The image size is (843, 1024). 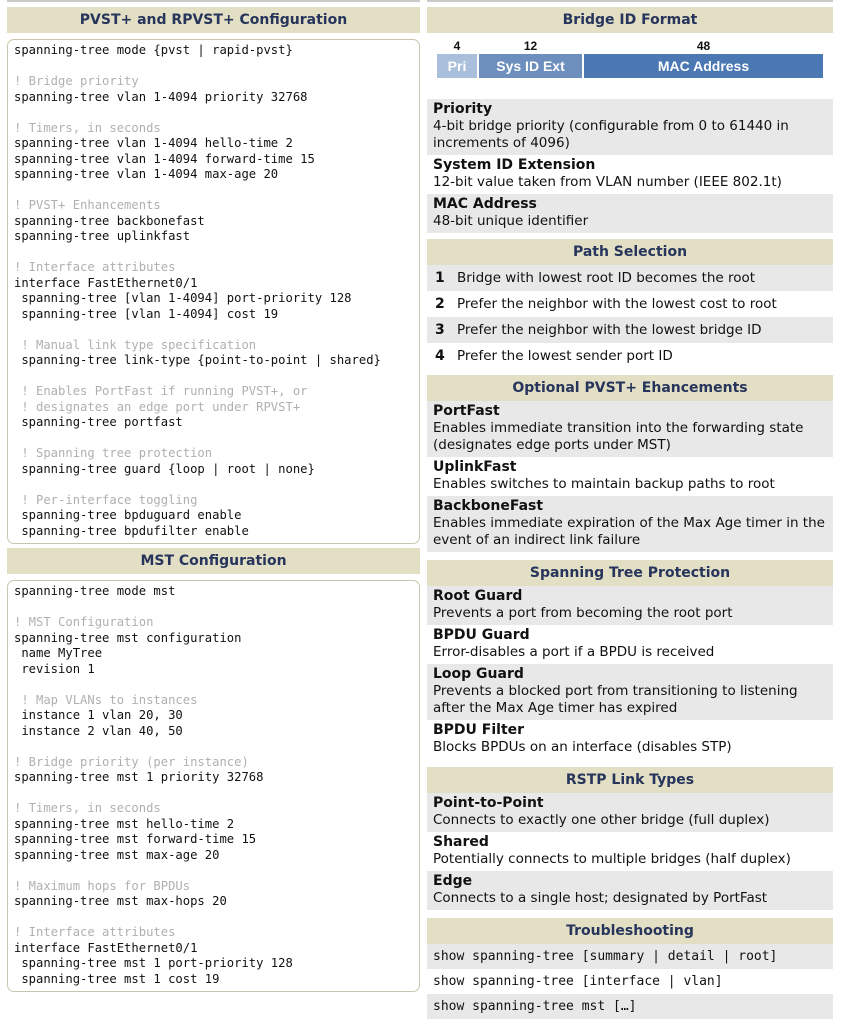 What do you see at coordinates (453, 881) in the screenshot?
I see `item-title: Edge` at bounding box center [453, 881].